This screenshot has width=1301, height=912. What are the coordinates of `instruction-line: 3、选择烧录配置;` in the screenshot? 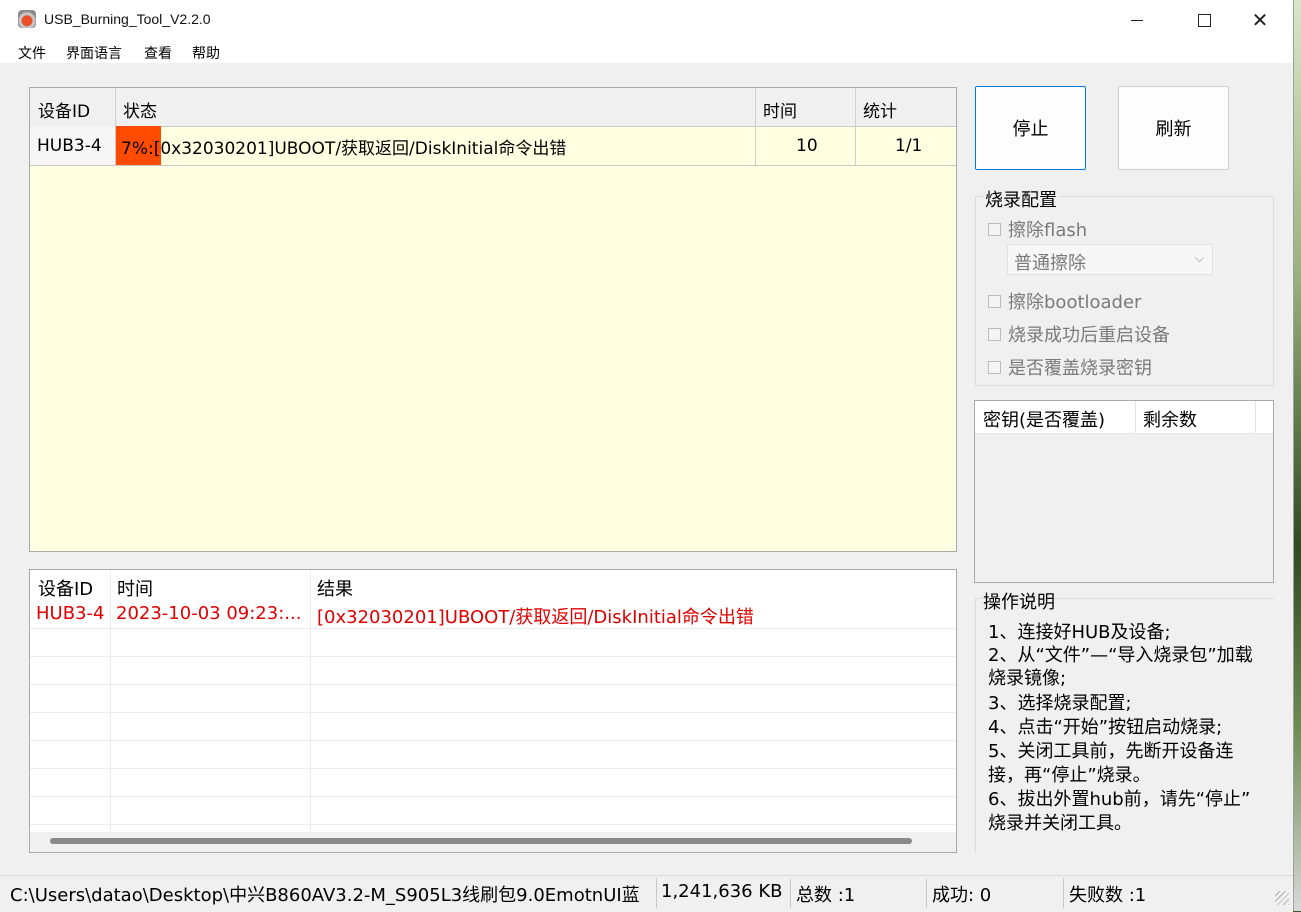 It's located at (1060, 703).